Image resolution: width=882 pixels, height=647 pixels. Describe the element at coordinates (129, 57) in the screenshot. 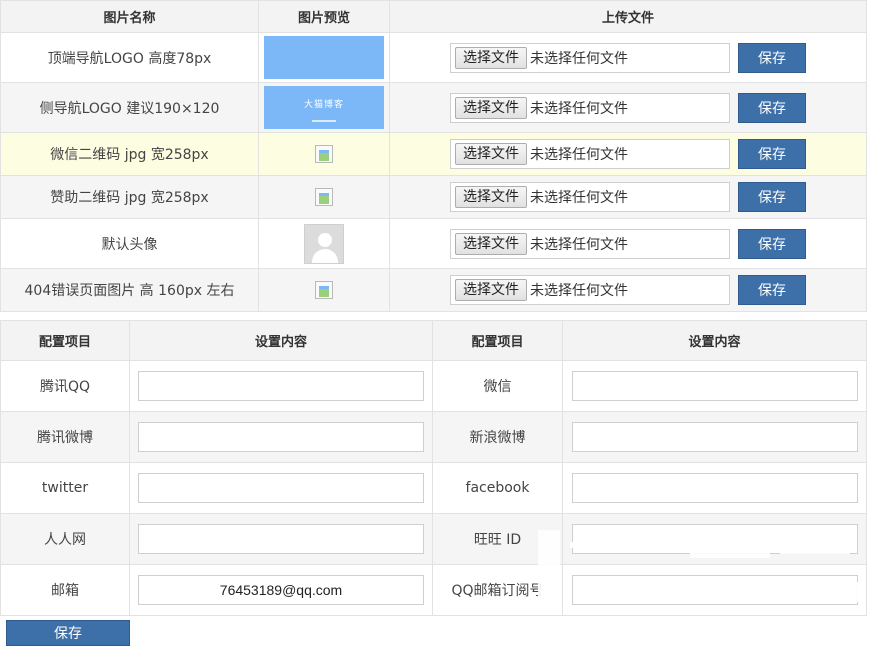

I see `upload-row-label: 顶端导航LOGO 高度78px` at that location.